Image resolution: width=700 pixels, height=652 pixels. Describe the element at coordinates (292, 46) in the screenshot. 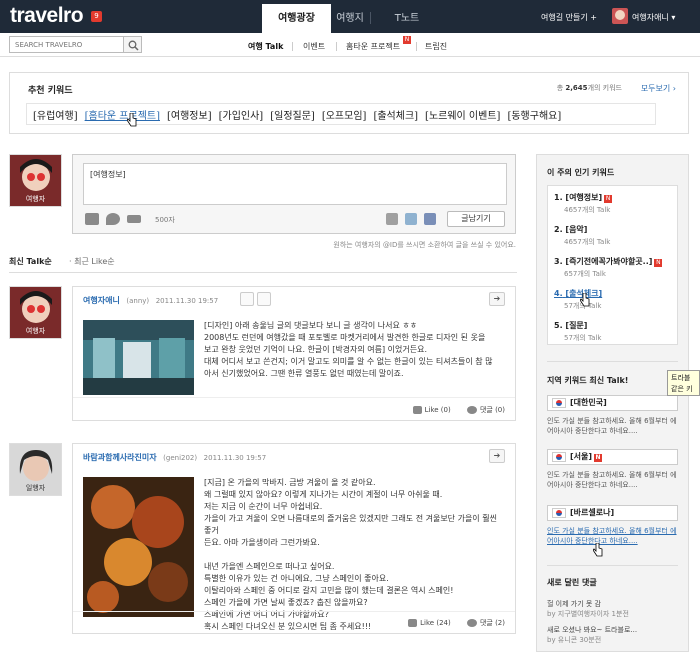

I see `subnav-divider` at that location.